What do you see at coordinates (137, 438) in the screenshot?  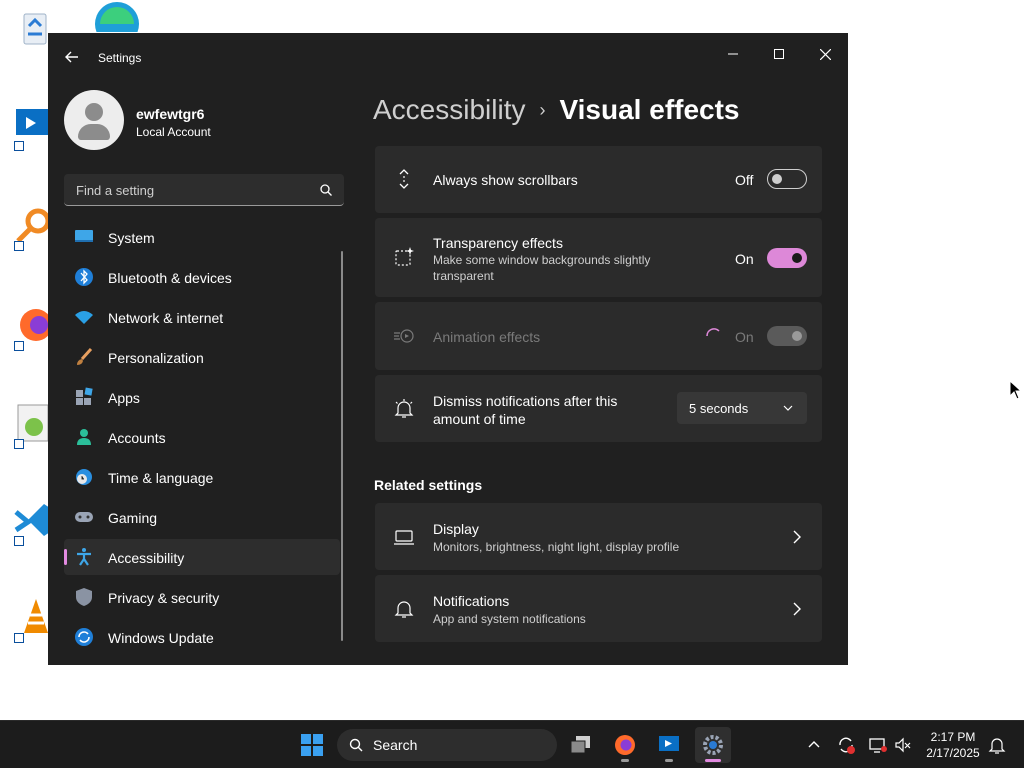 I see `sidebar-item-label: Accounts` at bounding box center [137, 438].